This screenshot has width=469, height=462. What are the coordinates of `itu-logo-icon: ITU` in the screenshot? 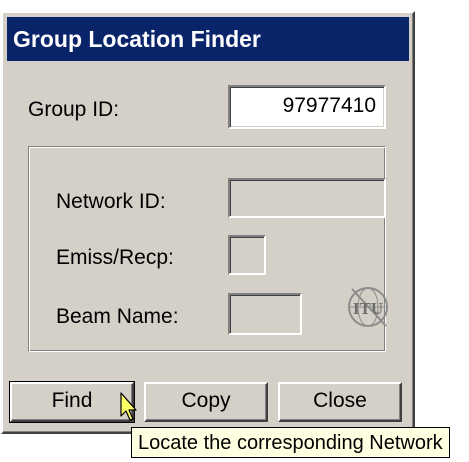 It's located at (368, 309).